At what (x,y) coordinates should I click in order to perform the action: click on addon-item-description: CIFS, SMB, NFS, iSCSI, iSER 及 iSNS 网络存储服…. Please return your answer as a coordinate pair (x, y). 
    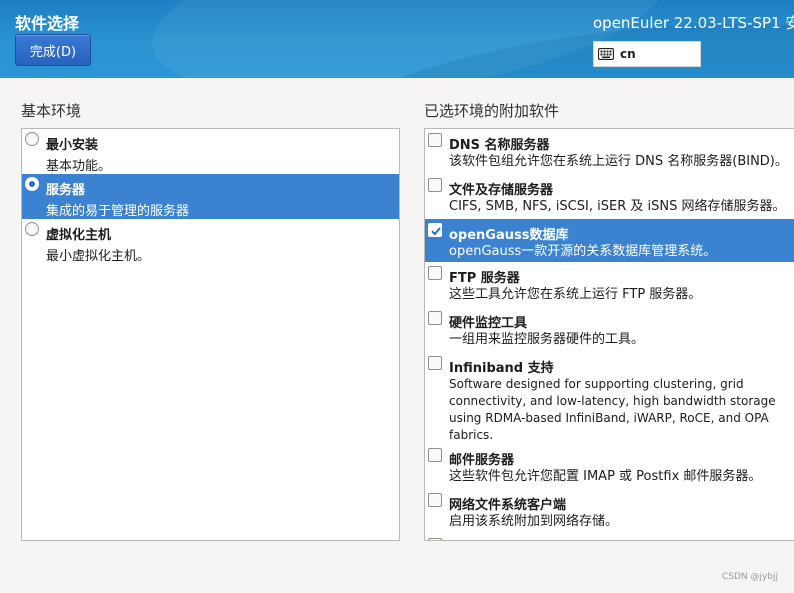
    Looking at the image, I should click on (617, 206).